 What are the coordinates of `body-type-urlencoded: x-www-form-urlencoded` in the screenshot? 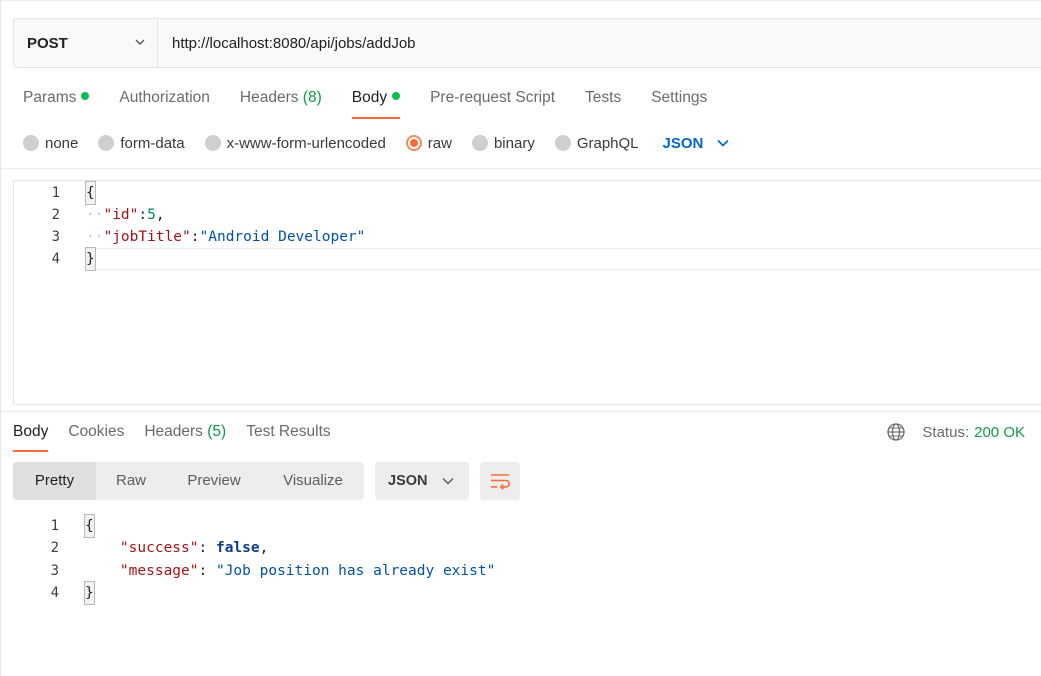 It's located at (295, 143).